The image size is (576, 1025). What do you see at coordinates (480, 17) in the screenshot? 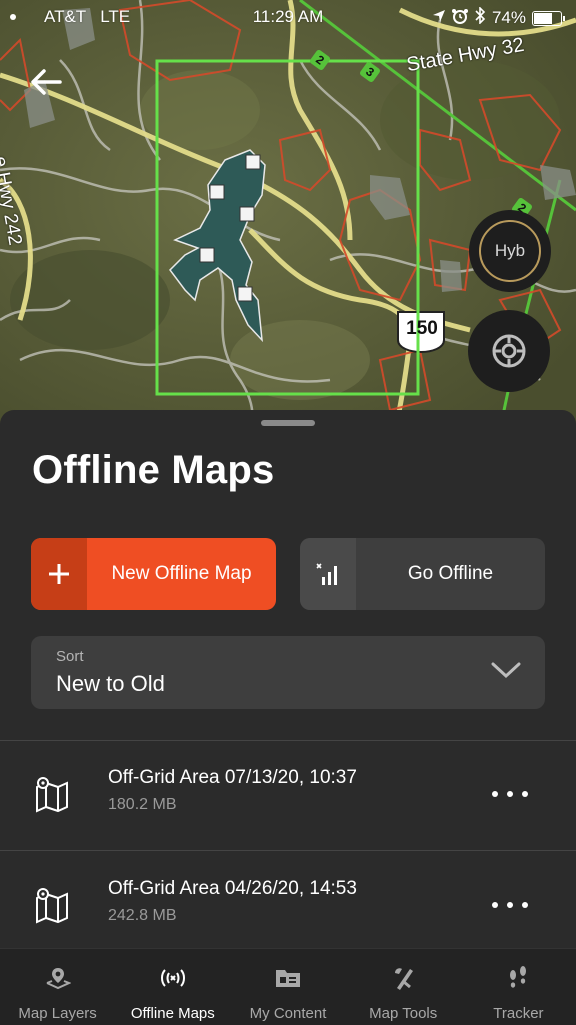
I see `bluetooth-icon` at bounding box center [480, 17].